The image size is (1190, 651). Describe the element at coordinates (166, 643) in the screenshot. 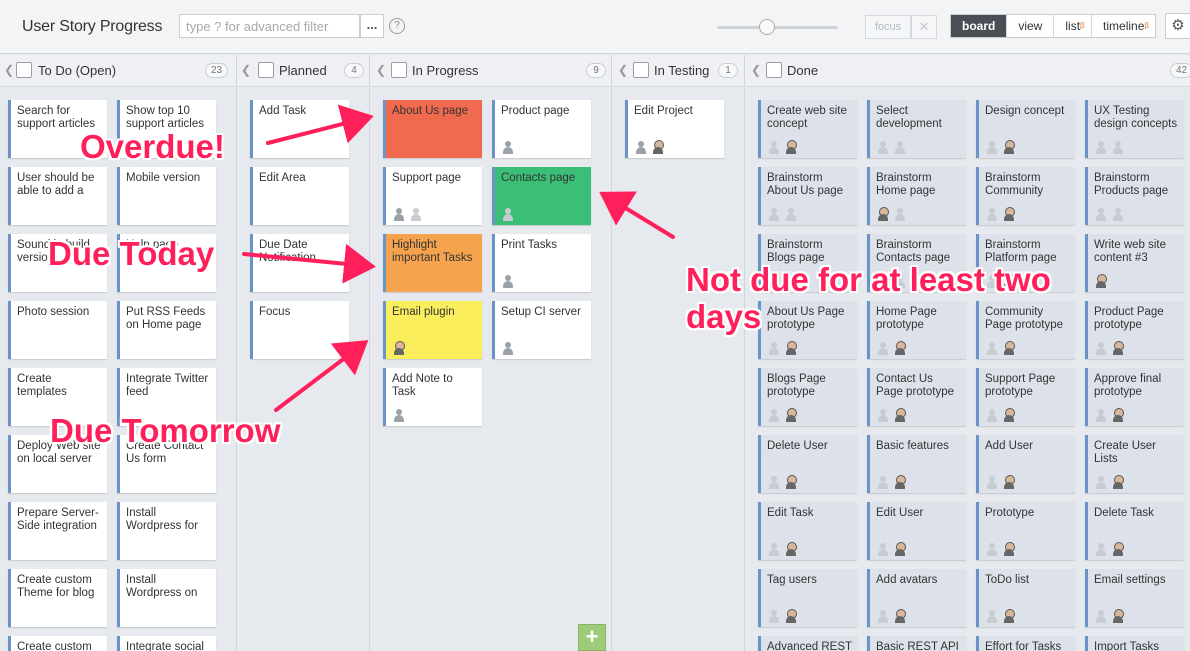

I see `task-card: Integrate social` at that location.